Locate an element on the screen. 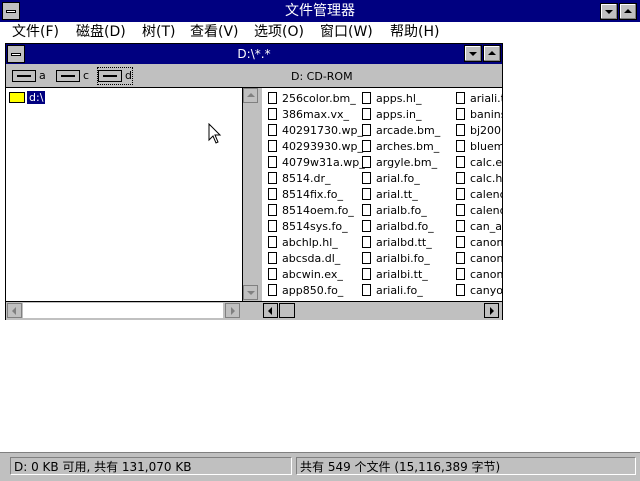  tree-horizontal-scrollbar is located at coordinates (124, 310).